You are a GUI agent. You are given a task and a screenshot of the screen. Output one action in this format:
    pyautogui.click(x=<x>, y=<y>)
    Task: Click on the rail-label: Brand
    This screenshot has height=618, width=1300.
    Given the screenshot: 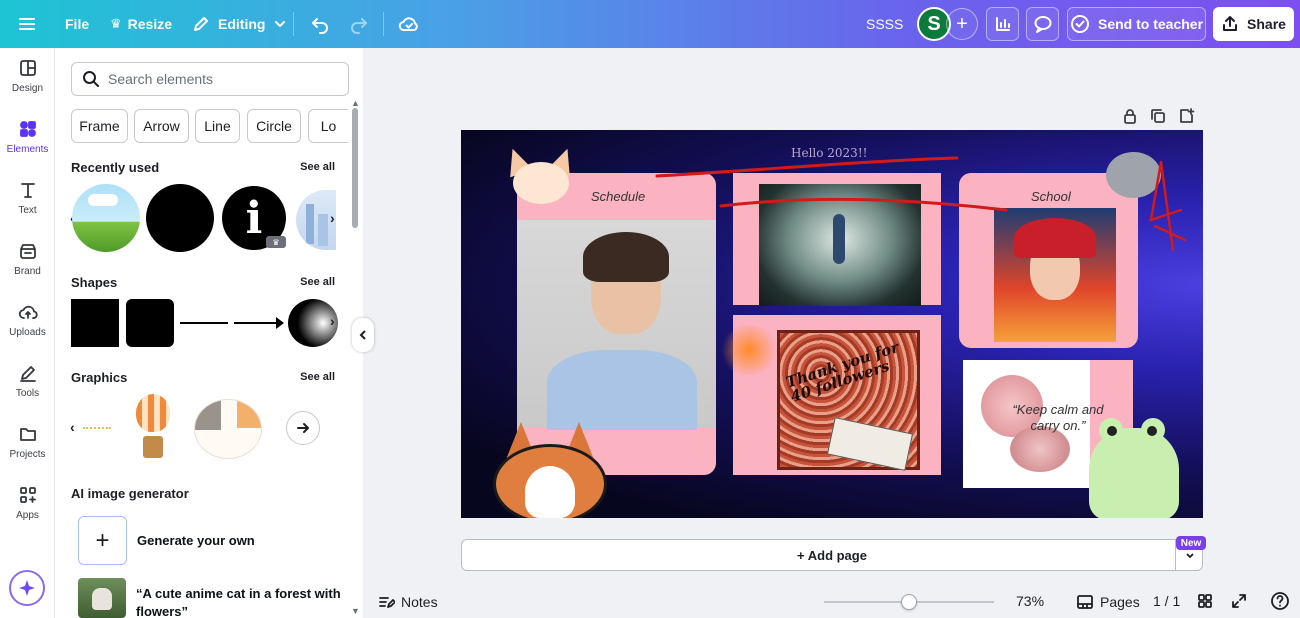 What is the action you would take?
    pyautogui.click(x=27, y=271)
    